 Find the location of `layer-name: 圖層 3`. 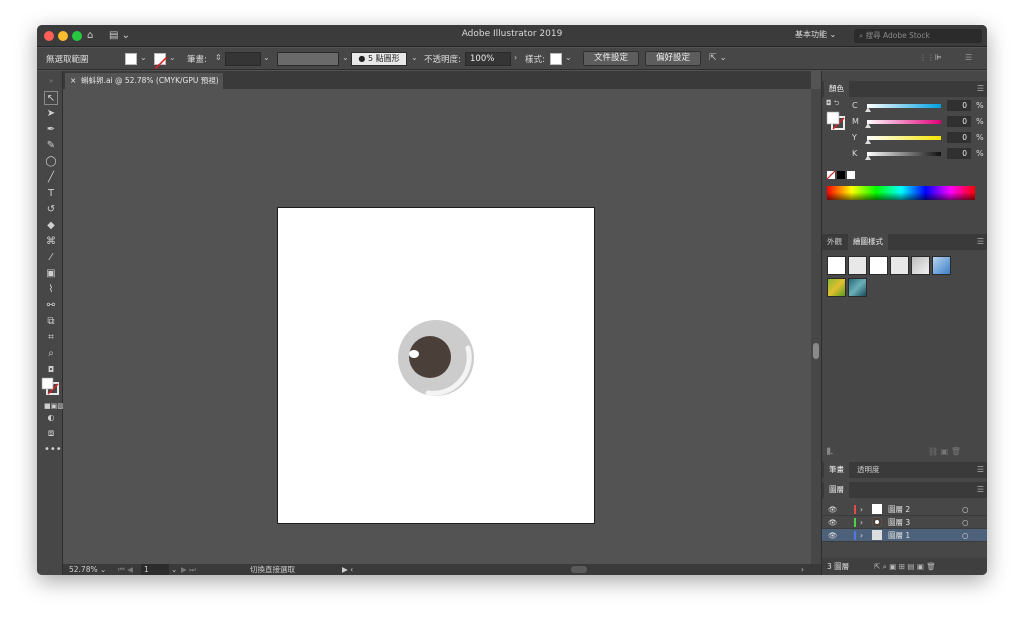

layer-name: 圖層 3 is located at coordinates (899, 522).